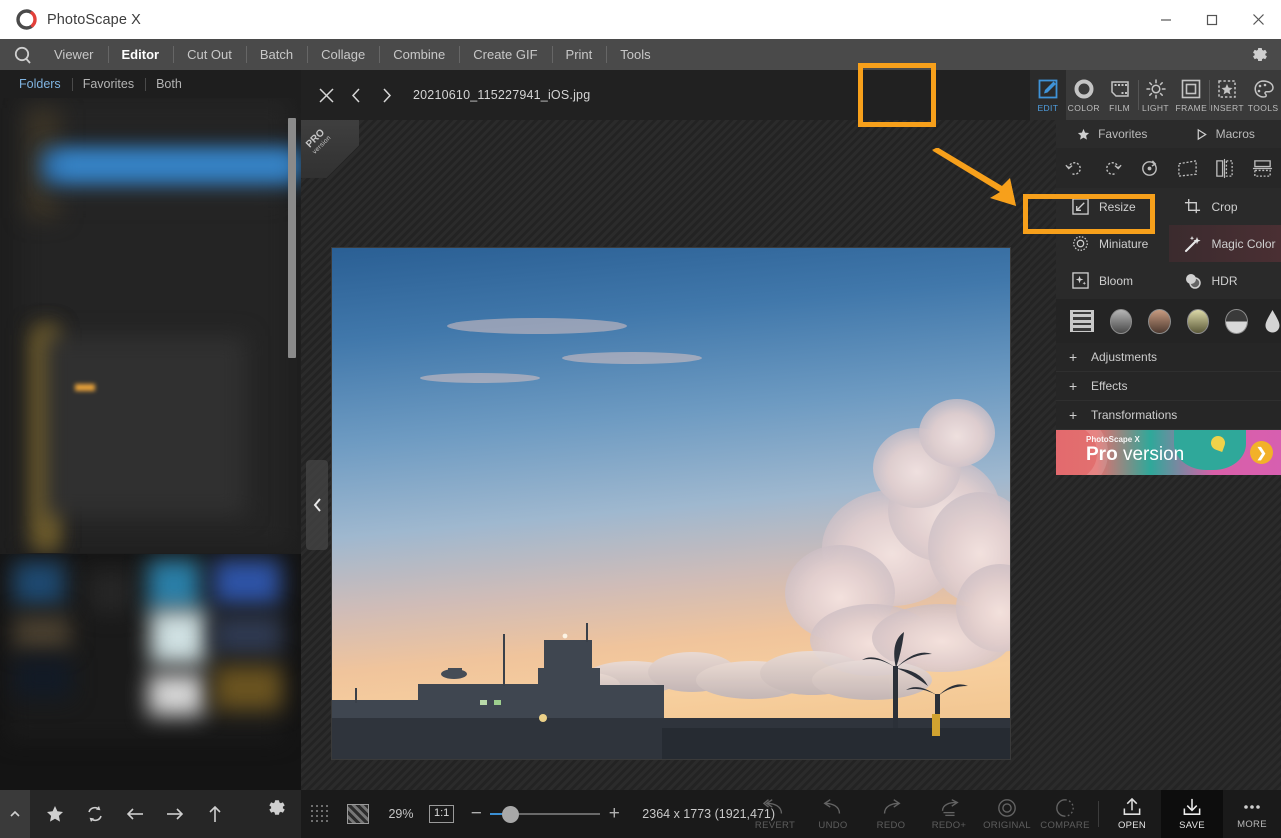 The image size is (1281, 838). Describe the element at coordinates (1192, 814) in the screenshot. I see `save-button: SAVE` at that location.